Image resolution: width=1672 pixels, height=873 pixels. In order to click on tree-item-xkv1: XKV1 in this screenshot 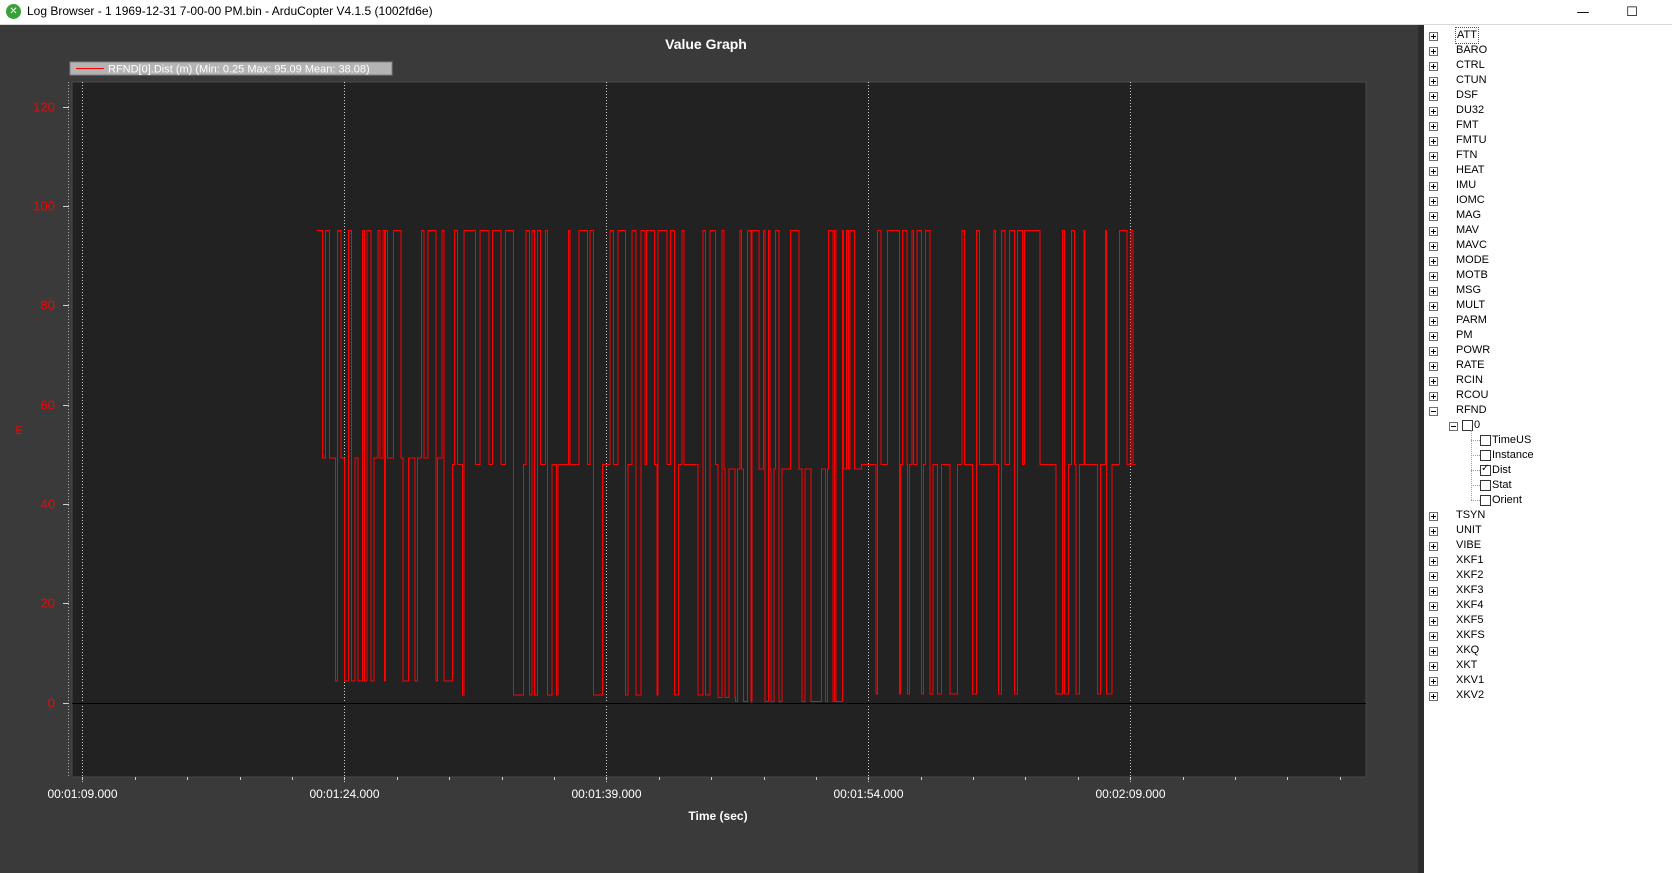, I will do `click(1548, 680)`.